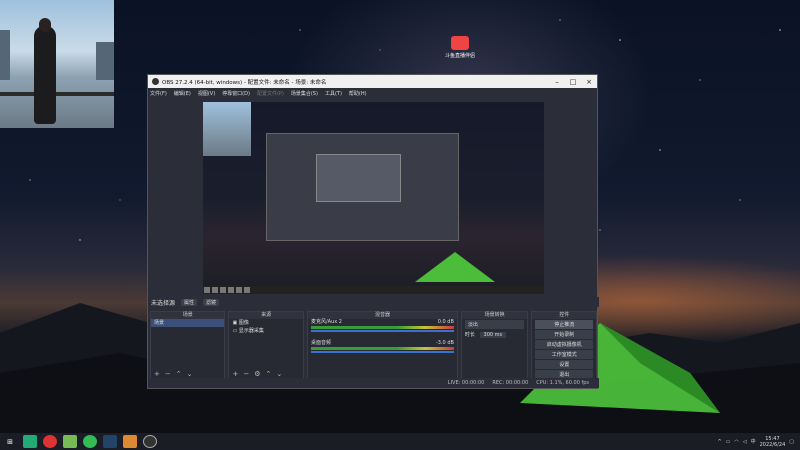 The height and width of the screenshot is (450, 800). I want to click on duration-row: 时长 300 ms, so click(495, 335).